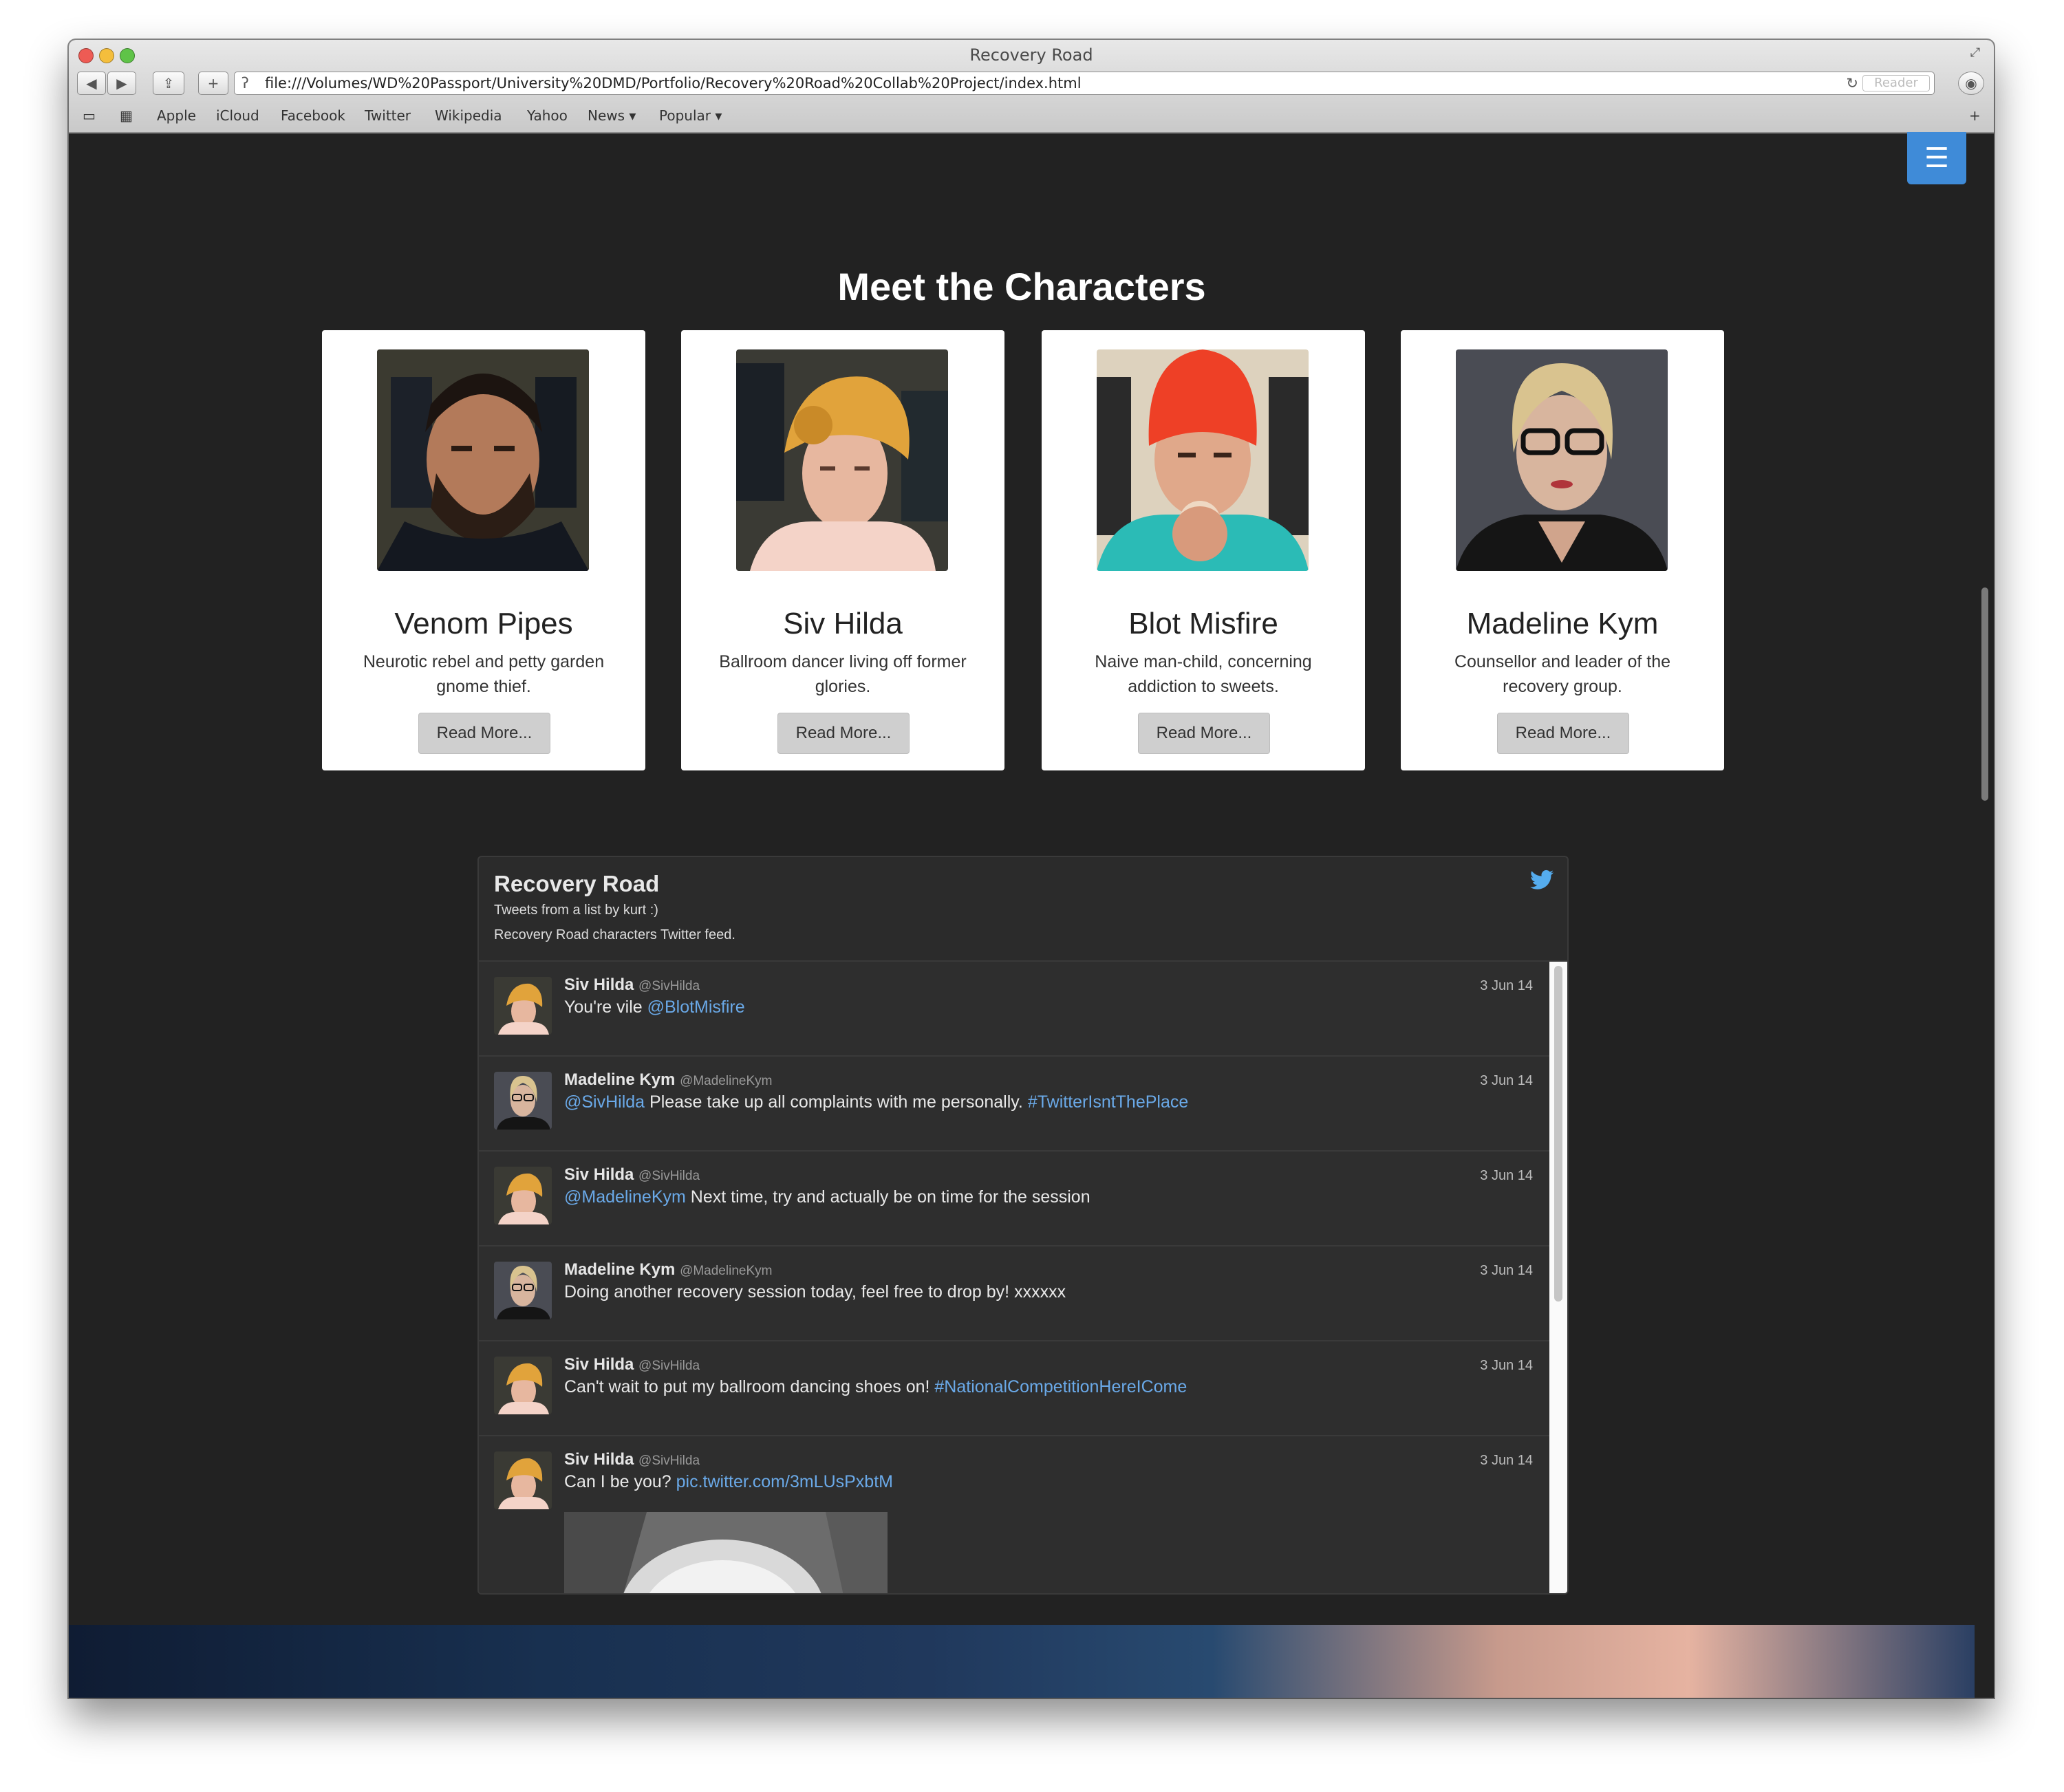 This screenshot has height=1792, width=2064. I want to click on back-icon: ◀, so click(91, 83).